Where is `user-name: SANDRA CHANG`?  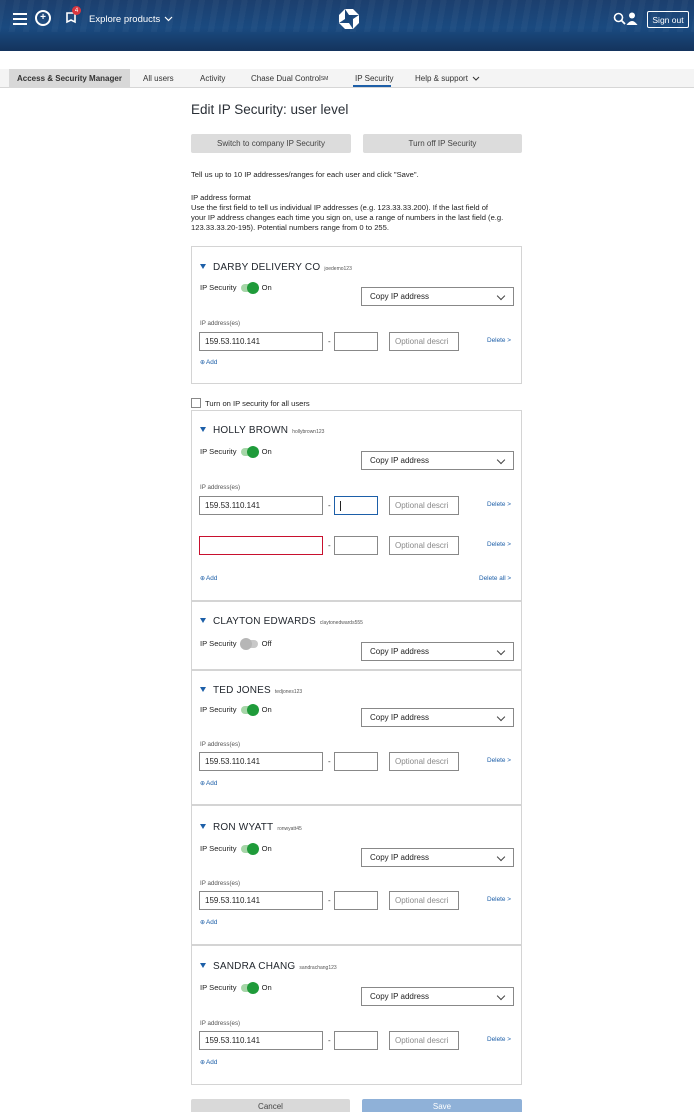 user-name: SANDRA CHANG is located at coordinates (254, 966).